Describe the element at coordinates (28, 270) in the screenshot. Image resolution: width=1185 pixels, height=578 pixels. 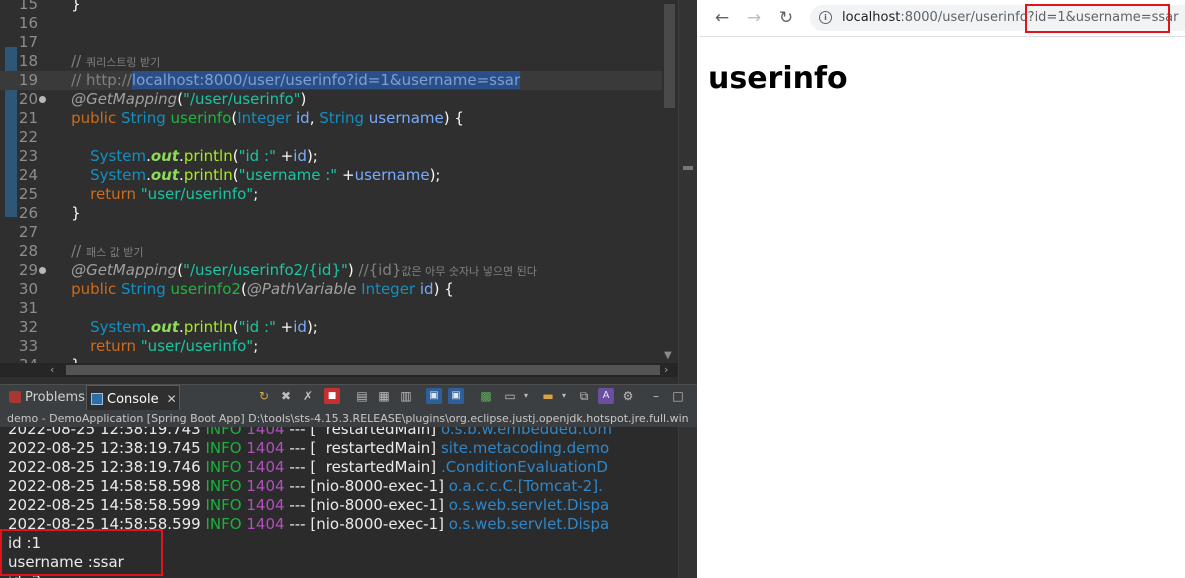
I see `line-number: 29` at that location.